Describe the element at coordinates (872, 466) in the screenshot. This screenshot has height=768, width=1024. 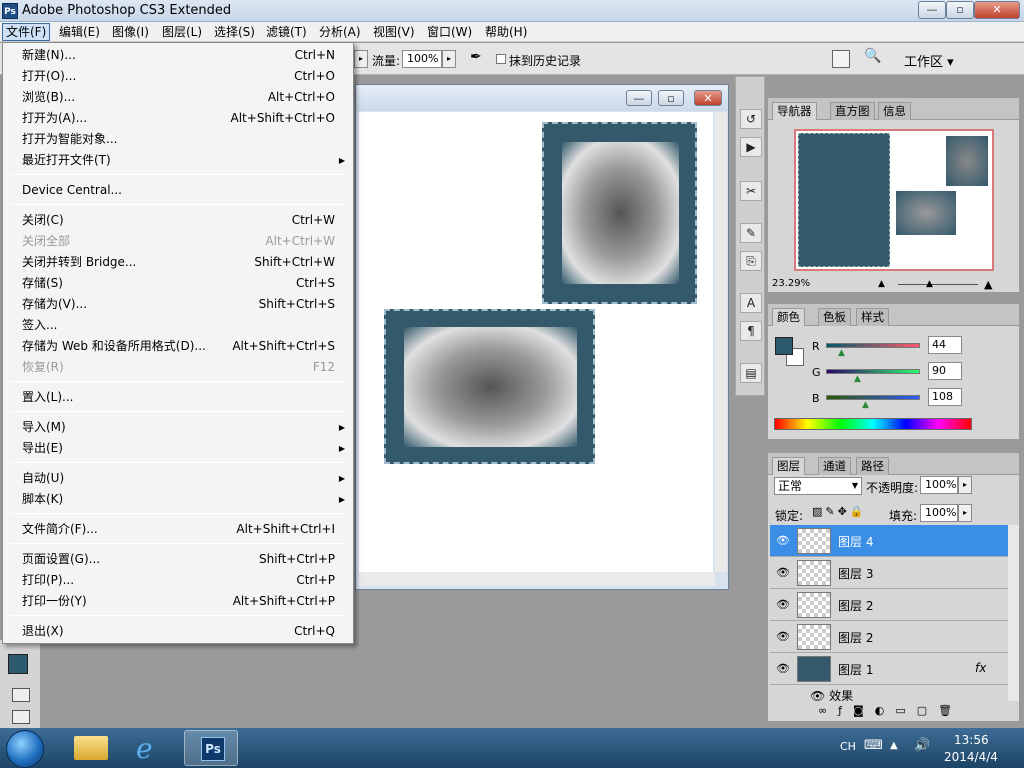
I see `tab-paths: 路径` at that location.